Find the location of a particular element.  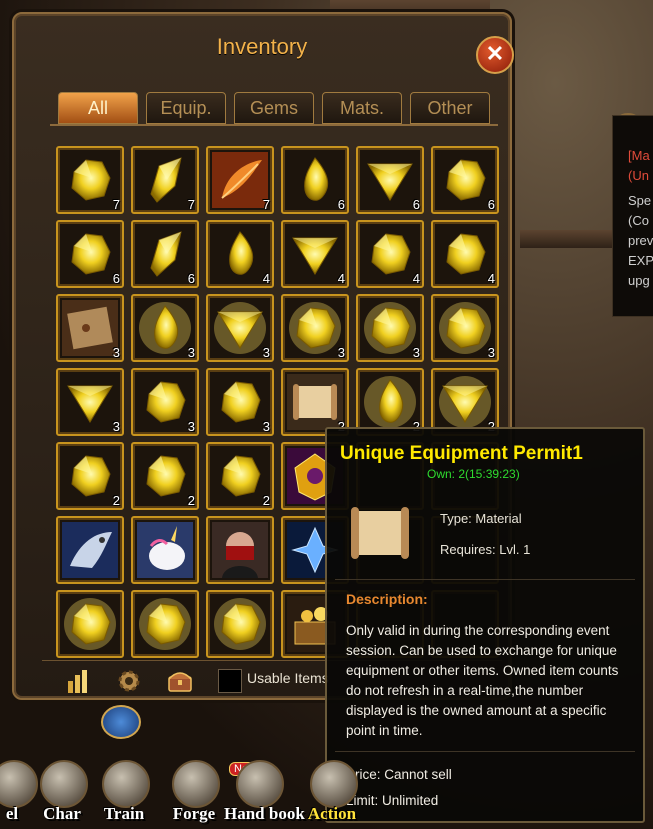

tab-mats: Mats. is located at coordinates (362, 108).